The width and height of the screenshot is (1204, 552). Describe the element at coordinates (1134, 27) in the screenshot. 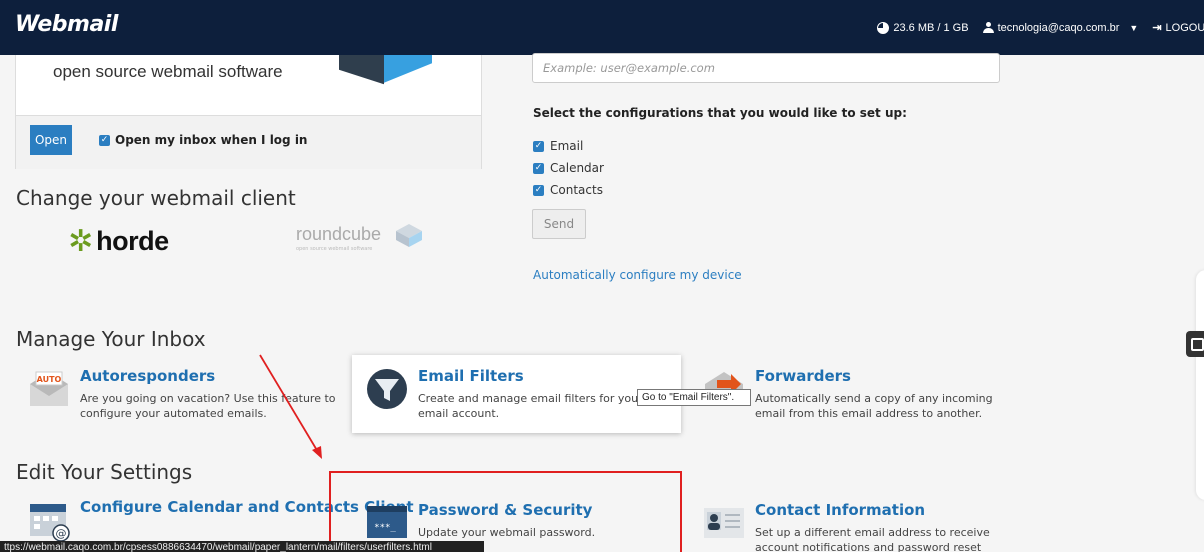

I see `caret-down-icon: ▼` at that location.